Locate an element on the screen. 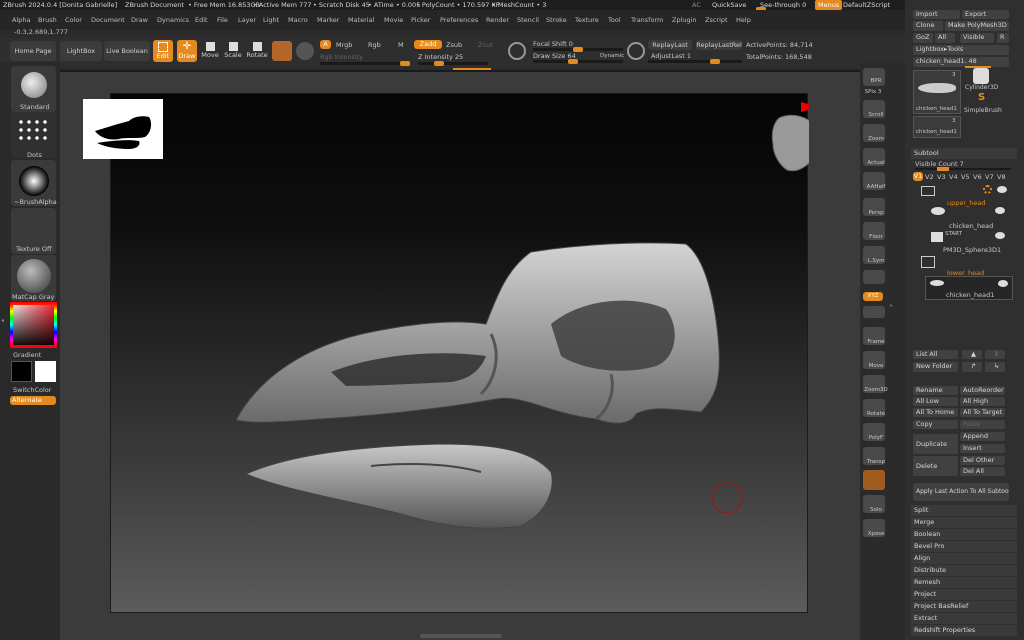  menu-layer: Layer is located at coordinates (247, 20).